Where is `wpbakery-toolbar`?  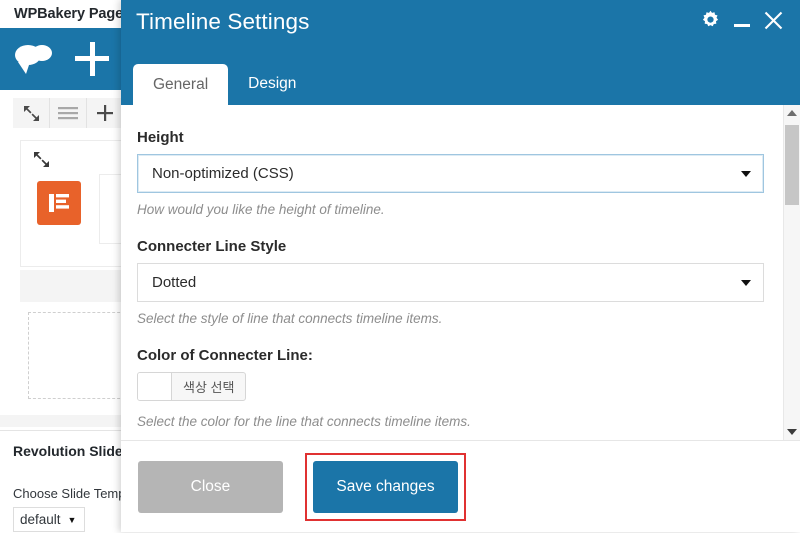
wpbakery-toolbar is located at coordinates (60, 59).